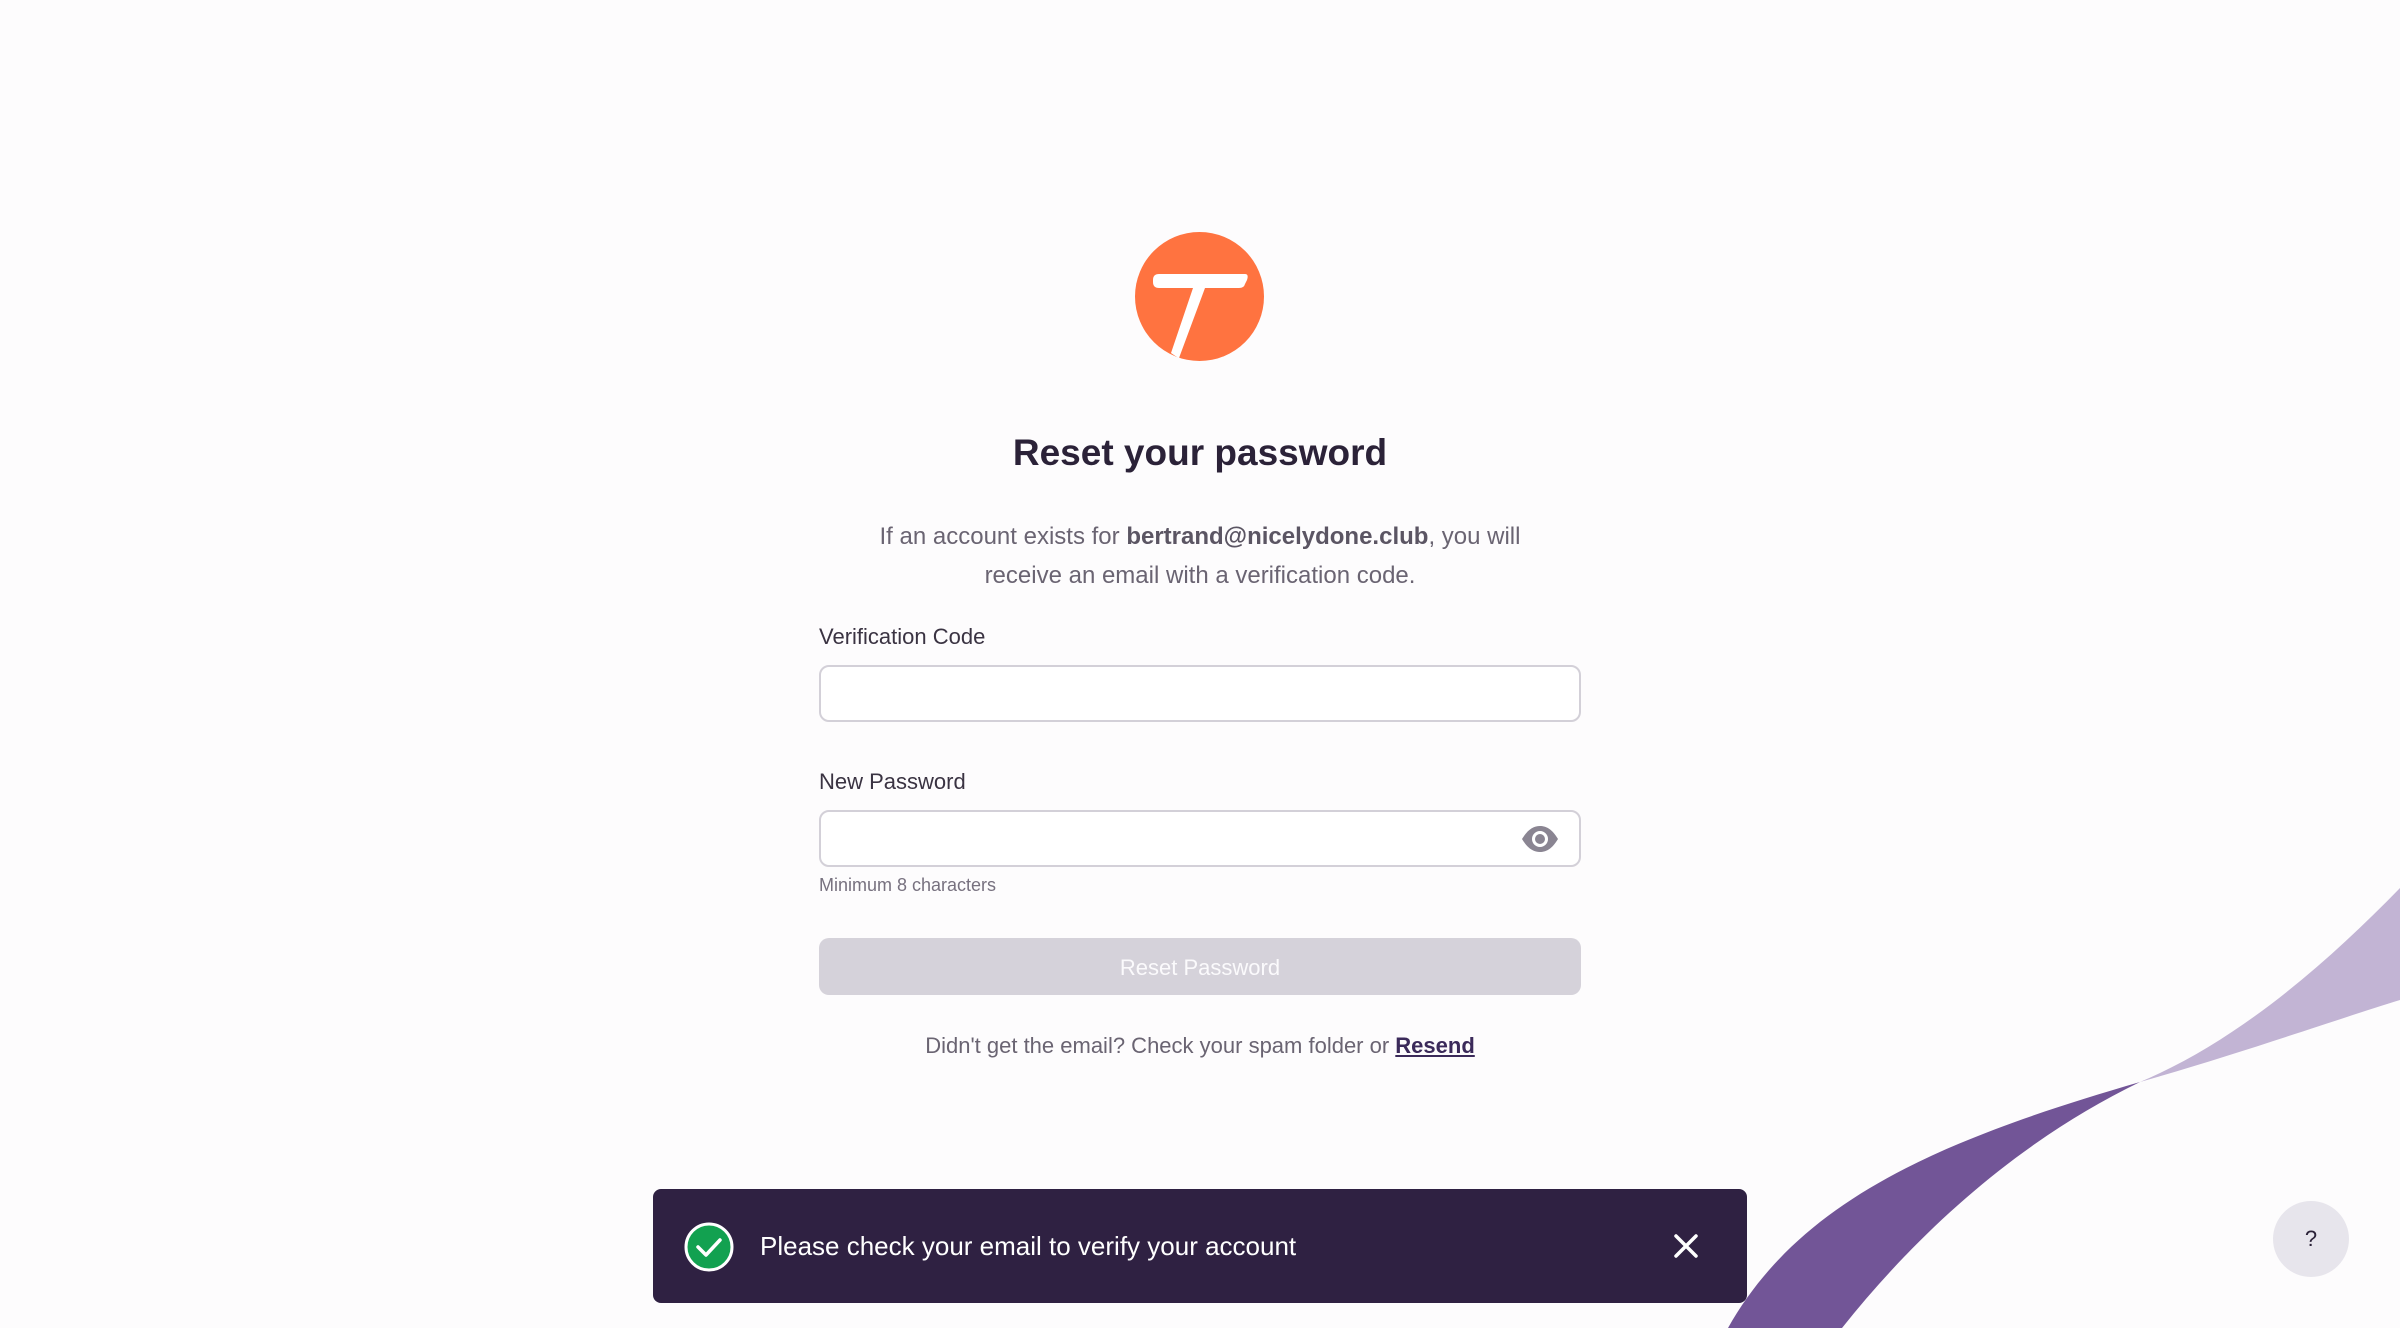 Image resolution: width=2400 pixels, height=1328 pixels. Describe the element at coordinates (1200, 452) in the screenshot. I see `page-title: Reset your password` at that location.